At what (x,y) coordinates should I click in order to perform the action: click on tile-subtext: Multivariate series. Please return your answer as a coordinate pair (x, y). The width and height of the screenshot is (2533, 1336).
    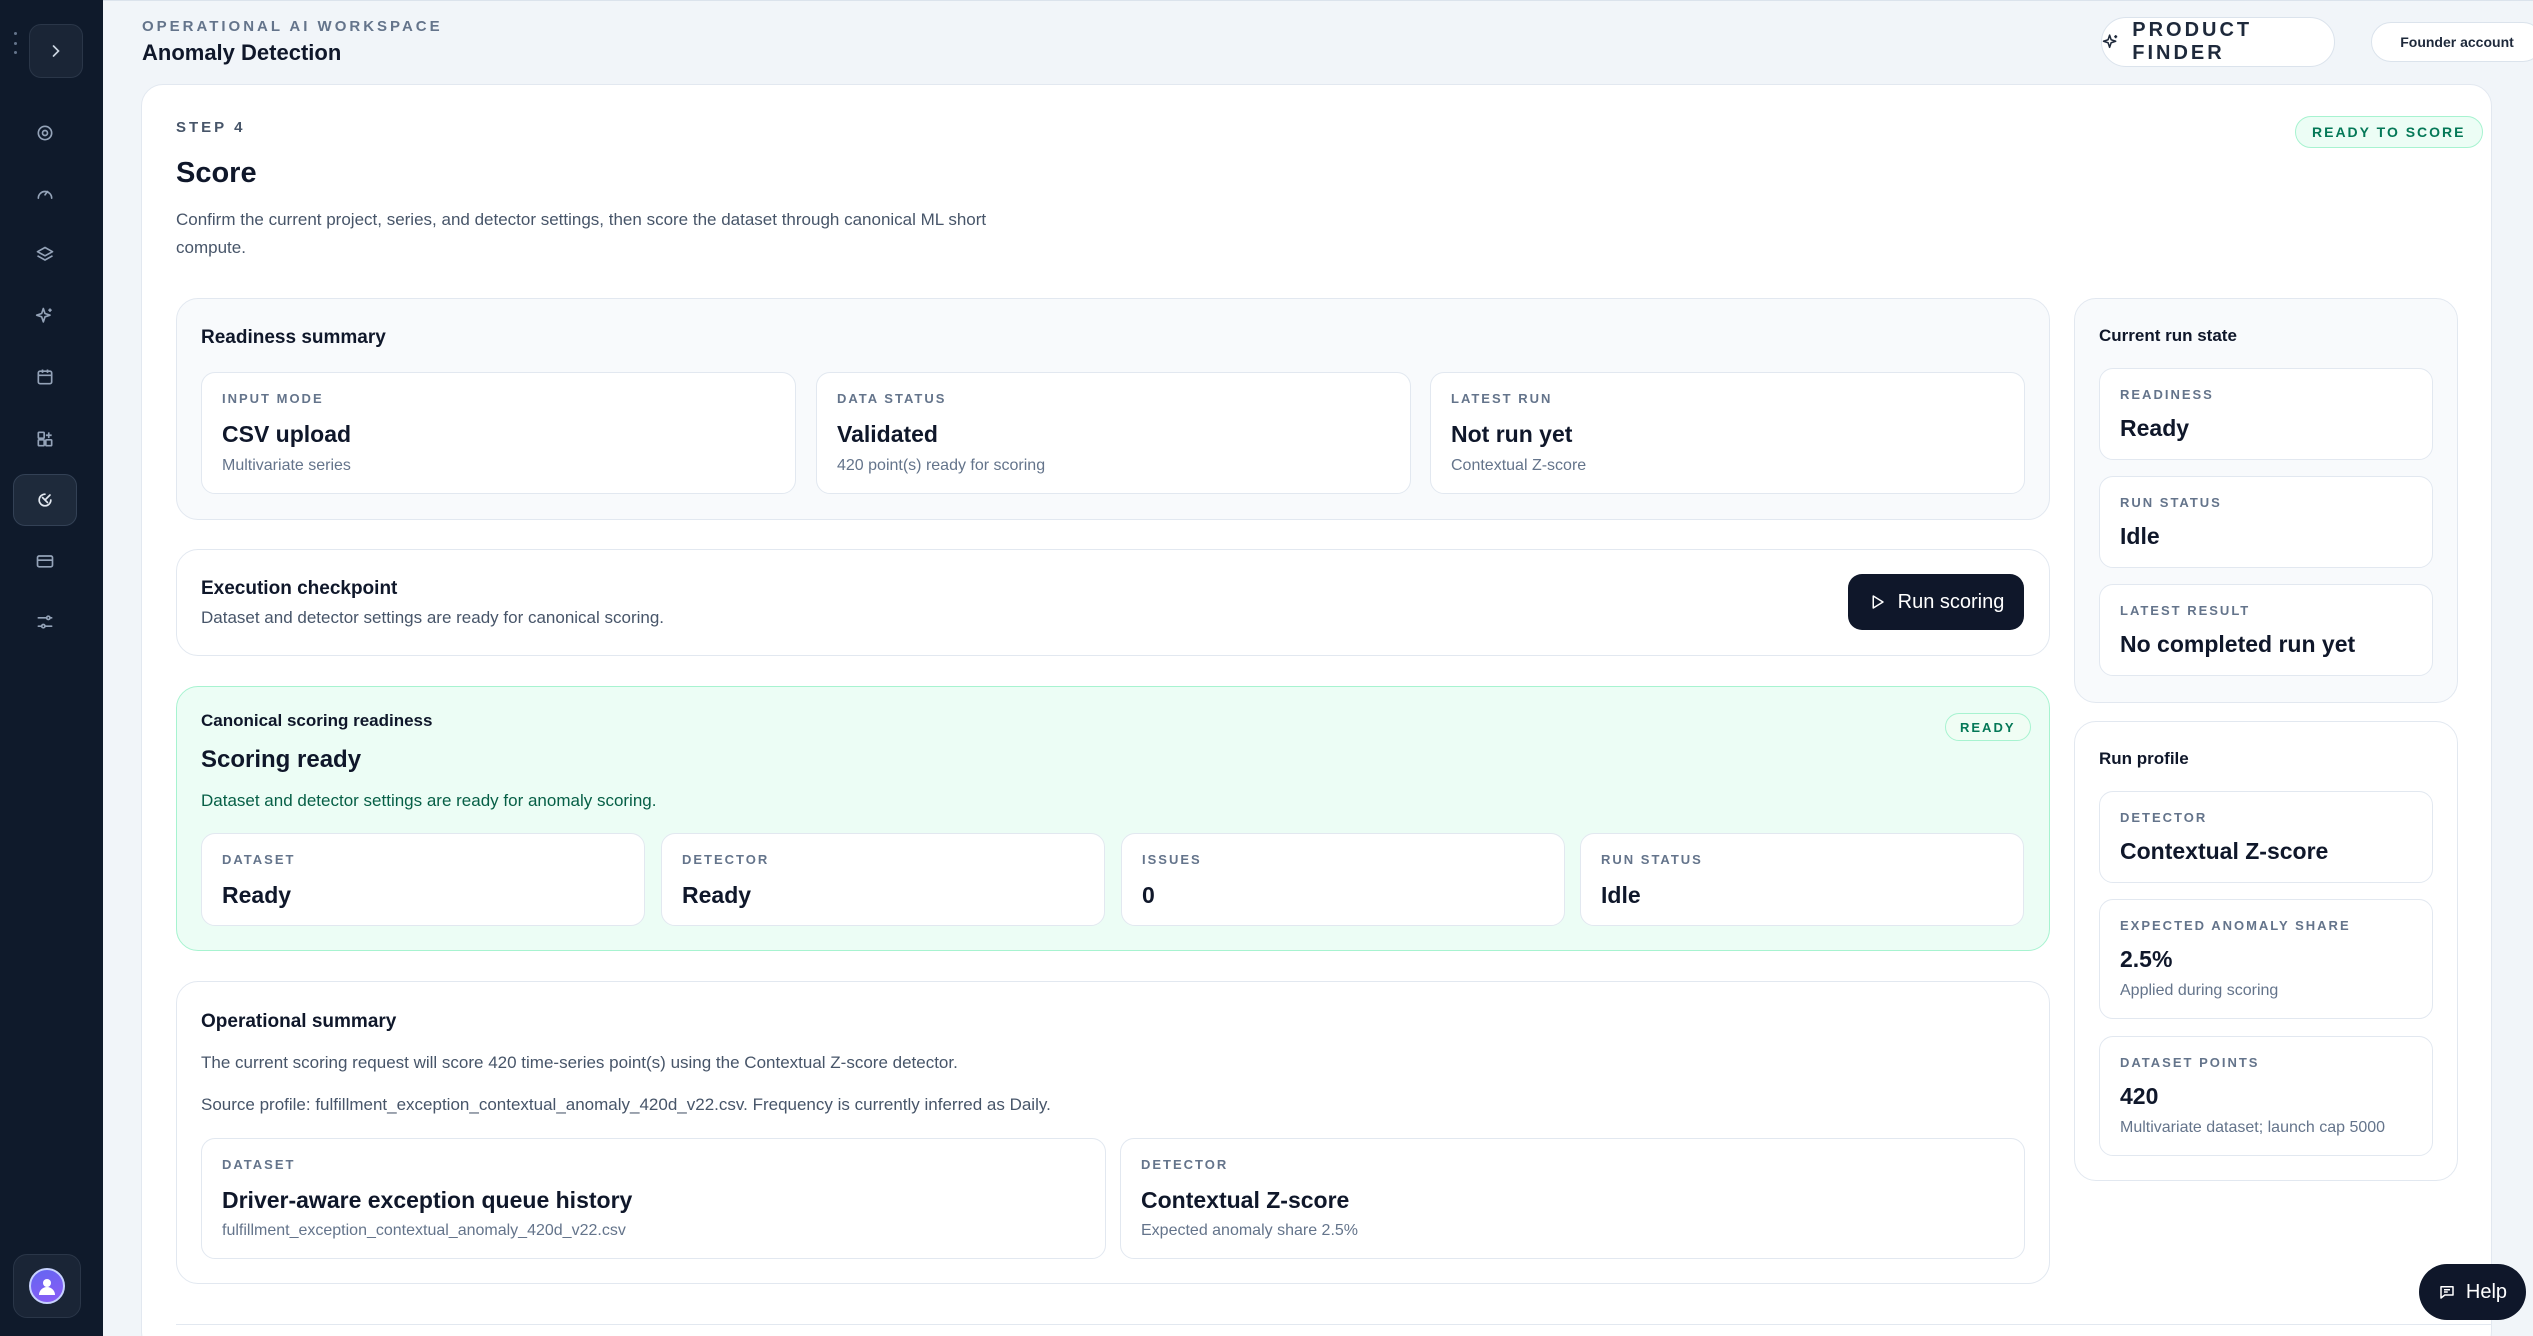
    Looking at the image, I should click on (286, 465).